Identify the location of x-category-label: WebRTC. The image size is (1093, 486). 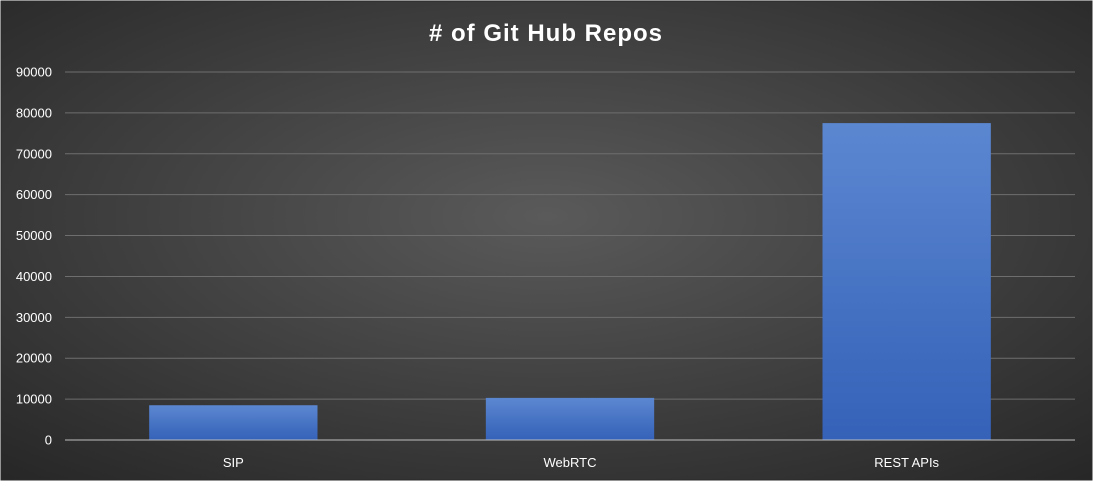
(570, 462).